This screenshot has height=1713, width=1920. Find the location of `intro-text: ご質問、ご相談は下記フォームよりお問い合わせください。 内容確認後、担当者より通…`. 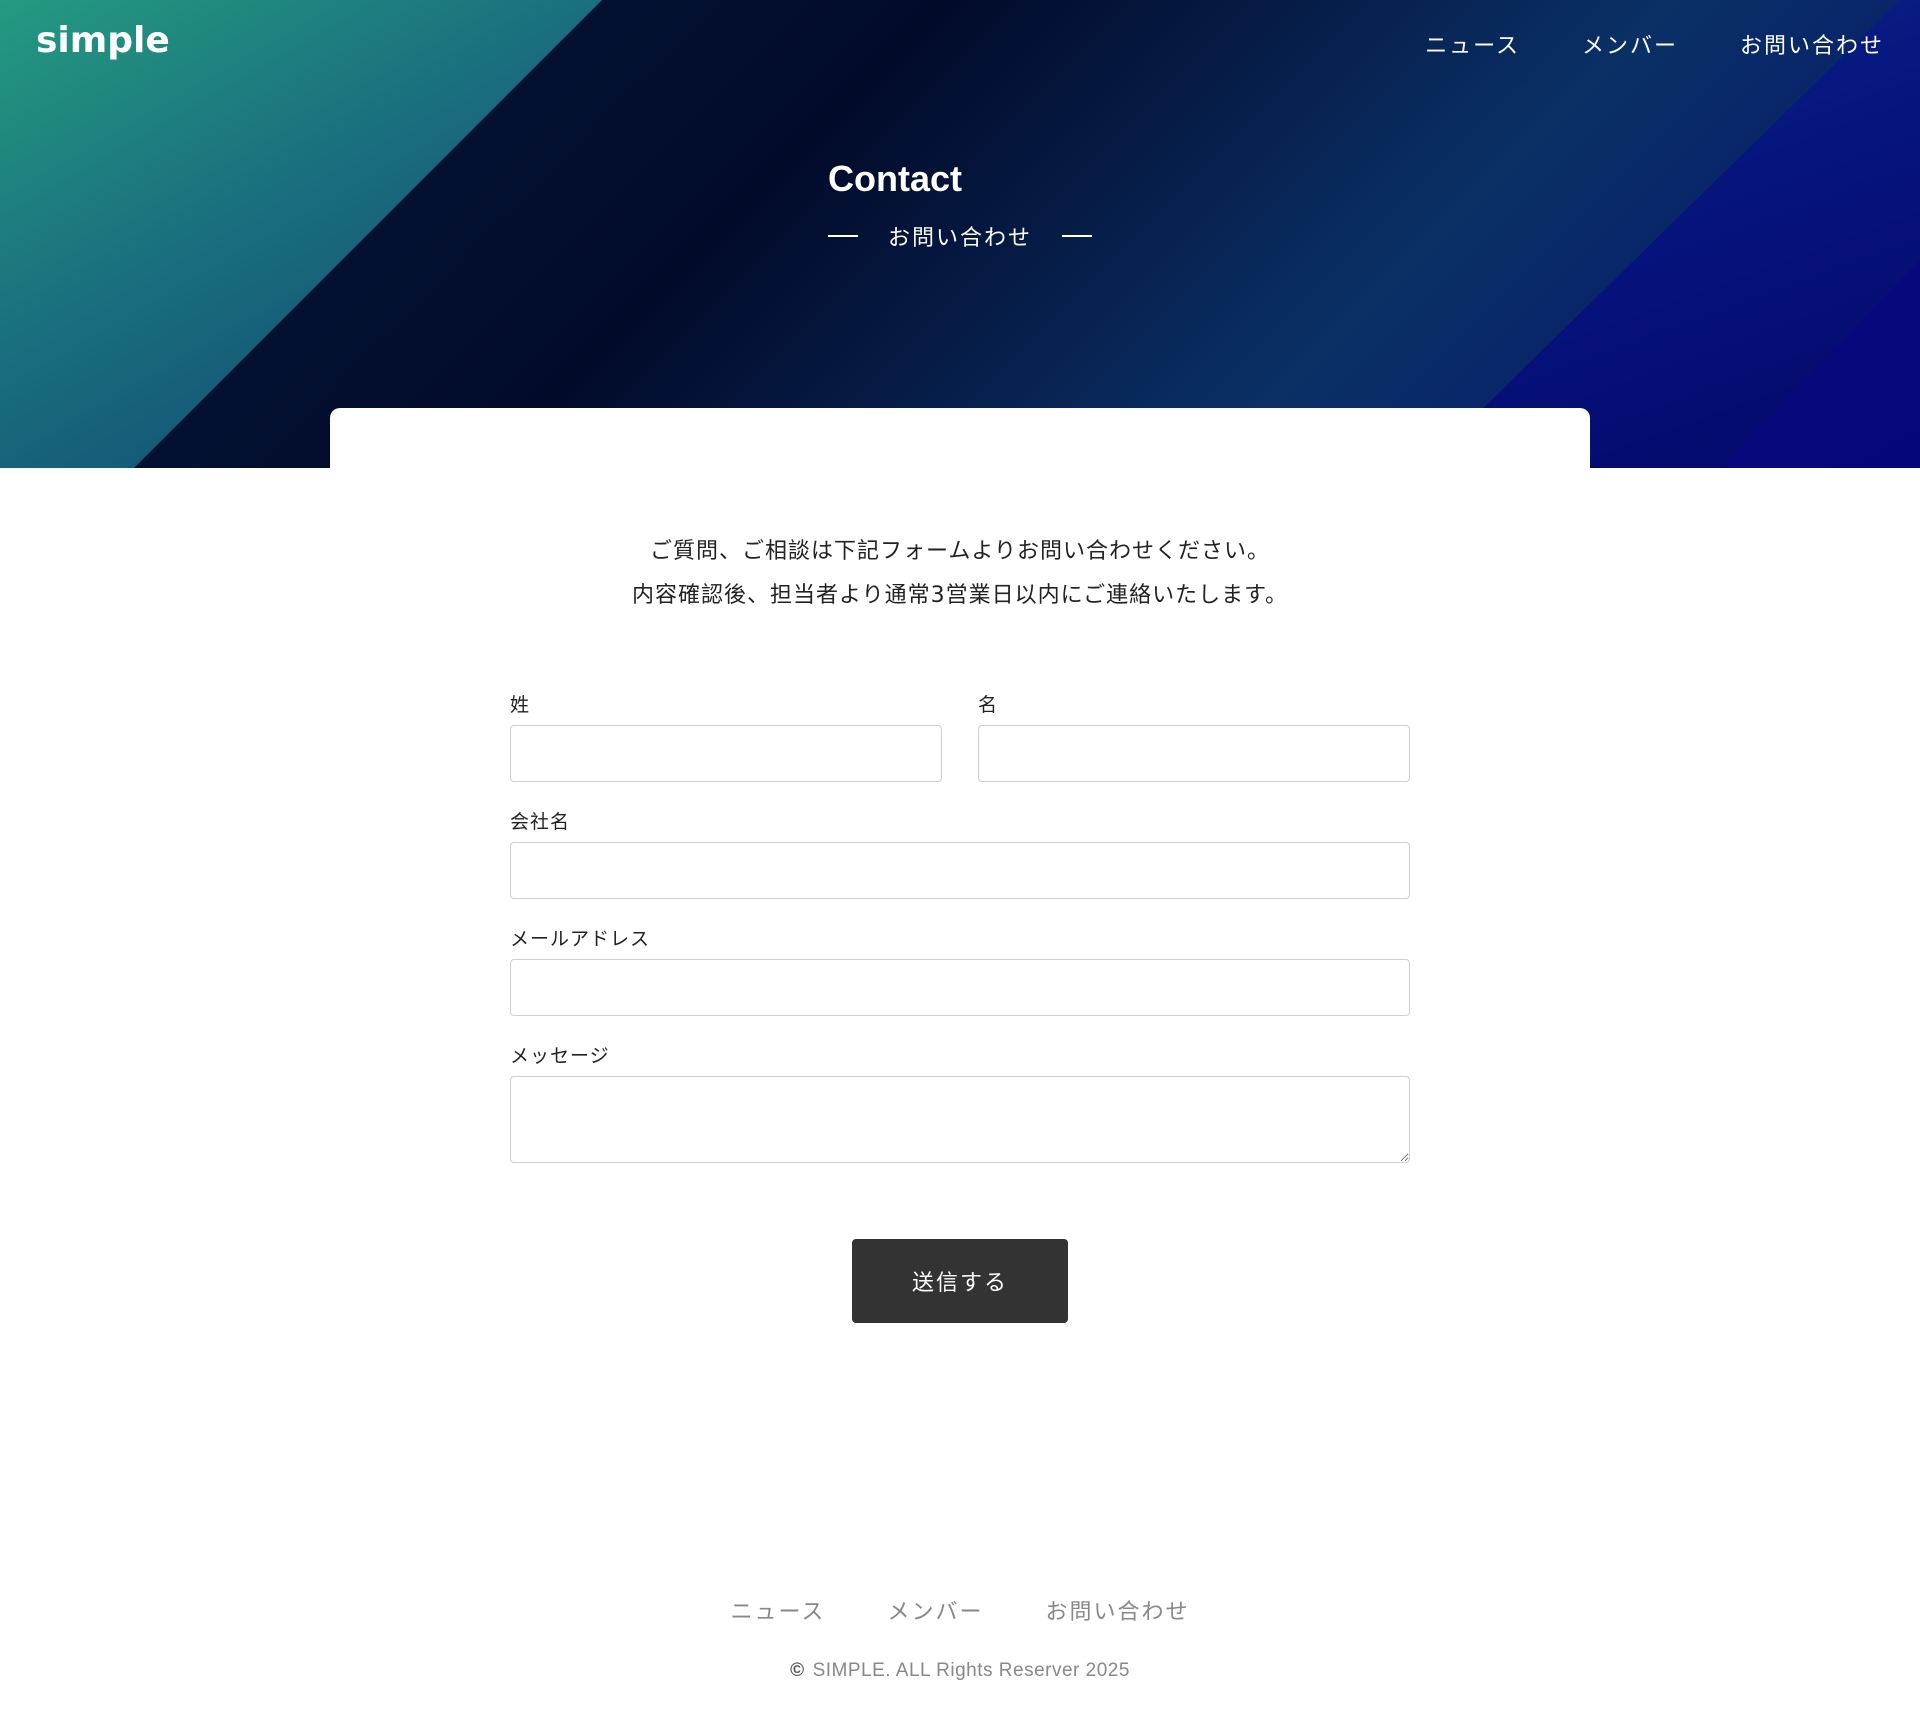

intro-text: ご質問、ご相談は下記フォームよりお問い合わせください。 内容確認後、担当者より通… is located at coordinates (960, 574).